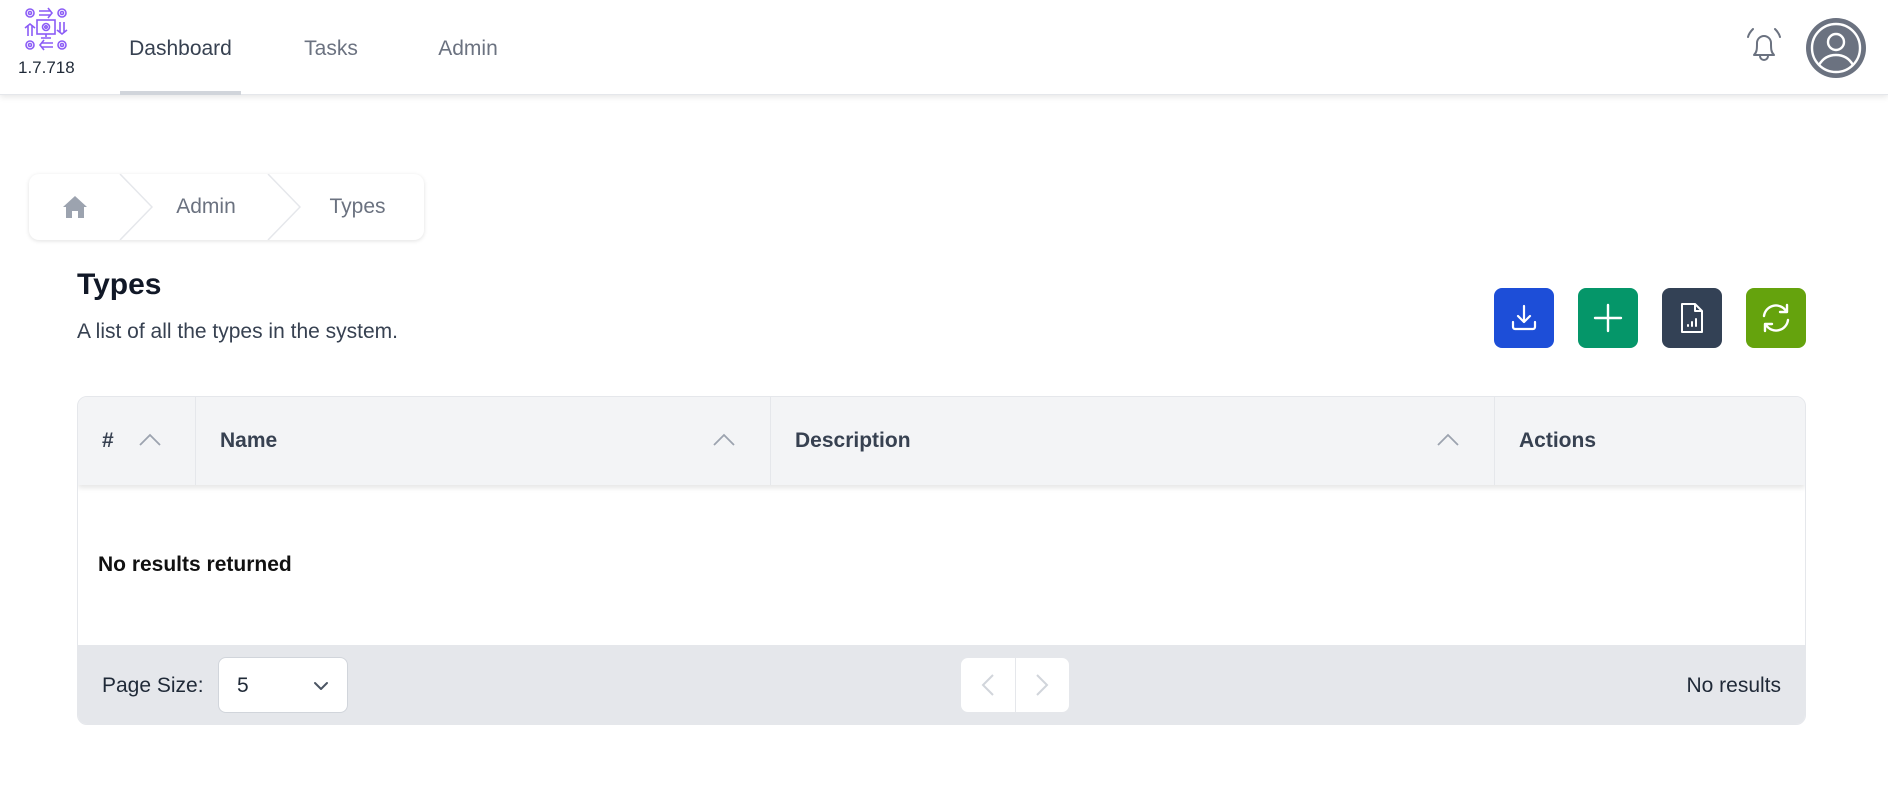 The width and height of the screenshot is (1888, 792). I want to click on download-button, so click(1524, 318).